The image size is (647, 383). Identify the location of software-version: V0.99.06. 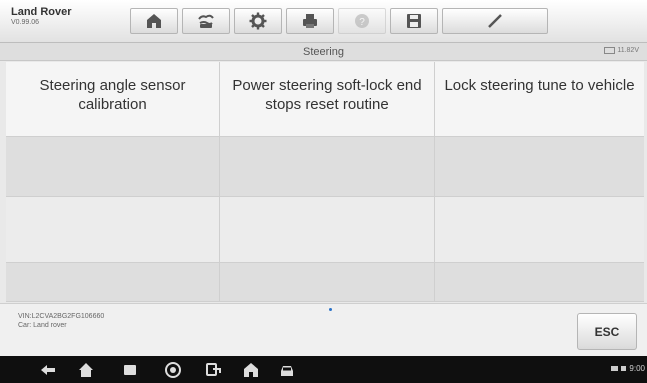
(25, 22).